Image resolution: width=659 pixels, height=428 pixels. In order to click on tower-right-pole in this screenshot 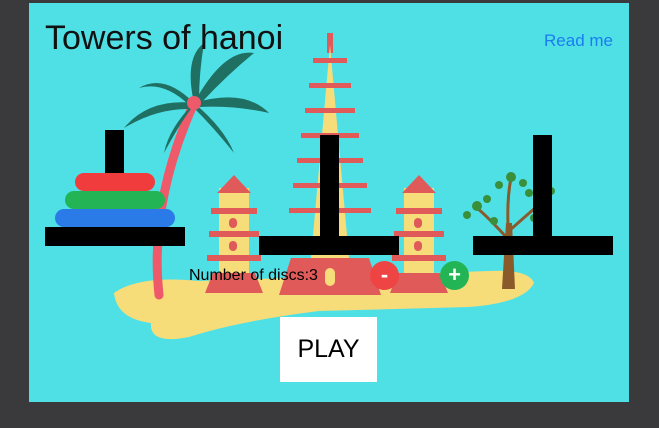, I will do `click(542, 187)`.